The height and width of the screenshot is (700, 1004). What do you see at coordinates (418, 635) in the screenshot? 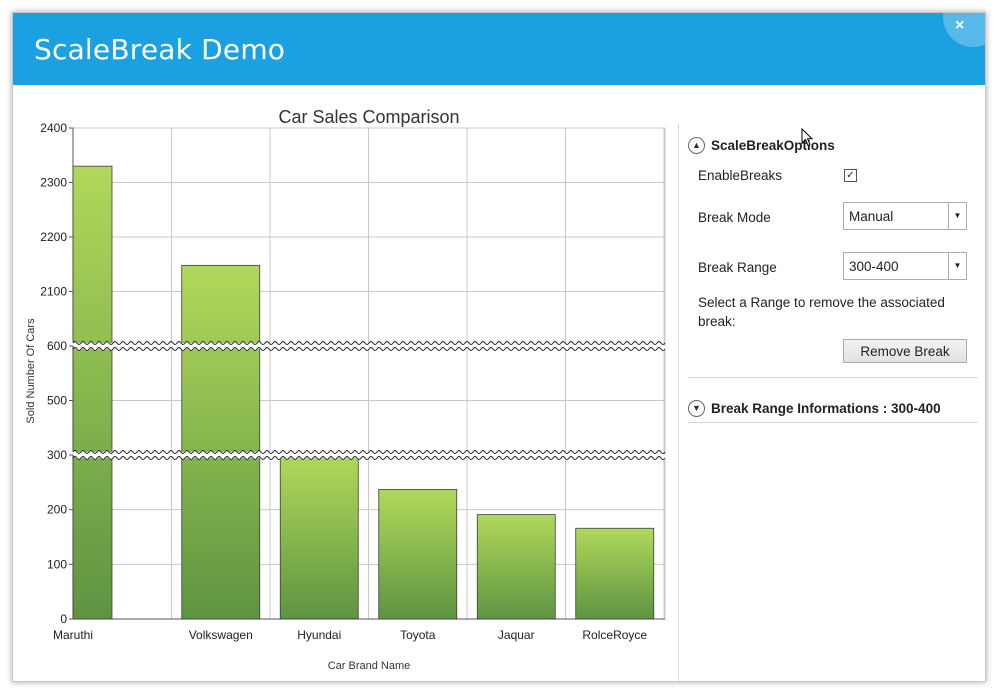
I see `x-tick-label: Toyota` at bounding box center [418, 635].